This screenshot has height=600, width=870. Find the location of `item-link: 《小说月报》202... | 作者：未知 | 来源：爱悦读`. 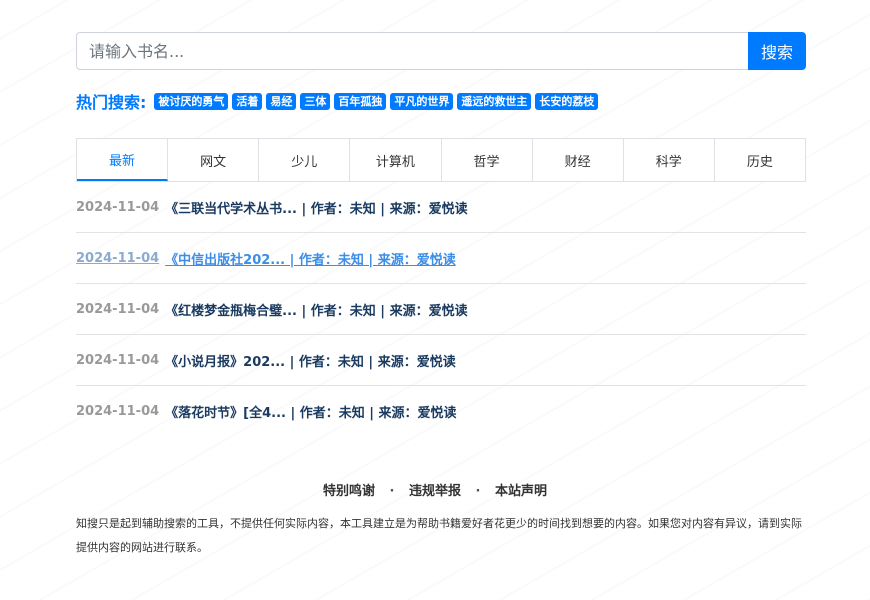

item-link: 《小说月报》202... | 作者：未知 | 来源：爱悦读 is located at coordinates (310, 360).